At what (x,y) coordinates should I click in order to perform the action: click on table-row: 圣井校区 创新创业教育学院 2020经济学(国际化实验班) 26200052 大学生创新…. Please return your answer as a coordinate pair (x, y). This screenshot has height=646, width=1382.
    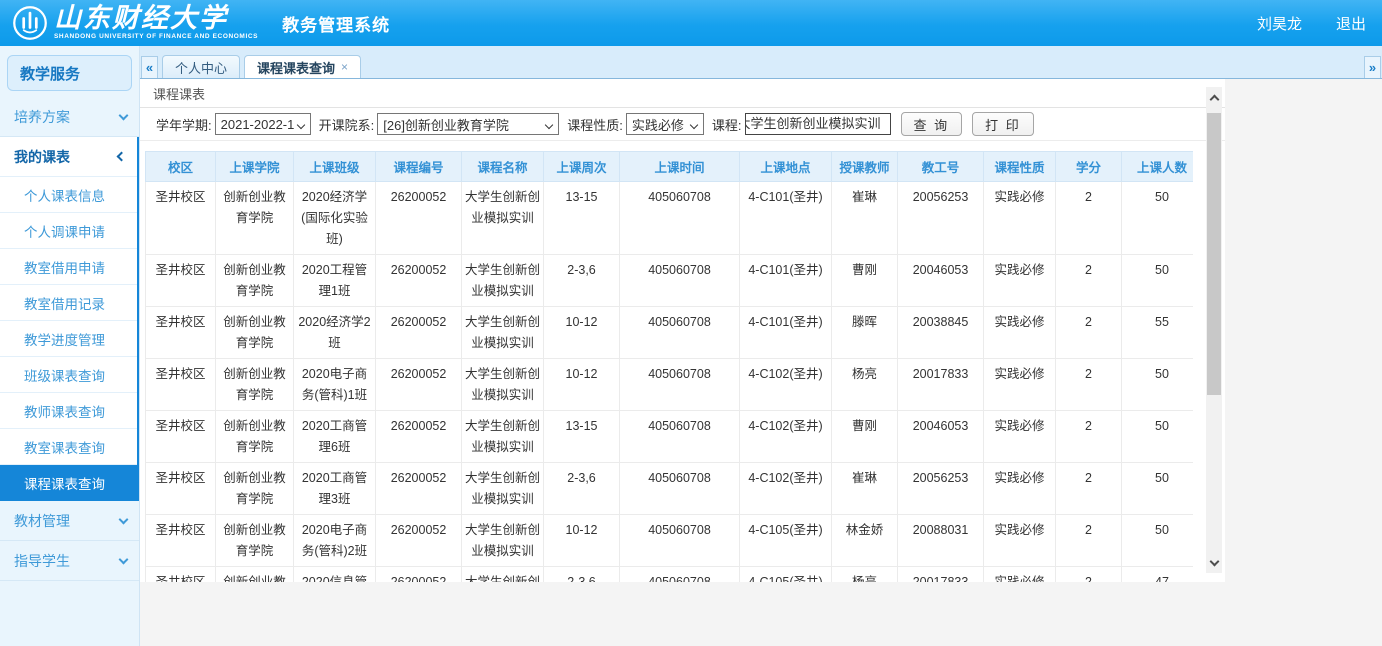
    Looking at the image, I should click on (669, 218).